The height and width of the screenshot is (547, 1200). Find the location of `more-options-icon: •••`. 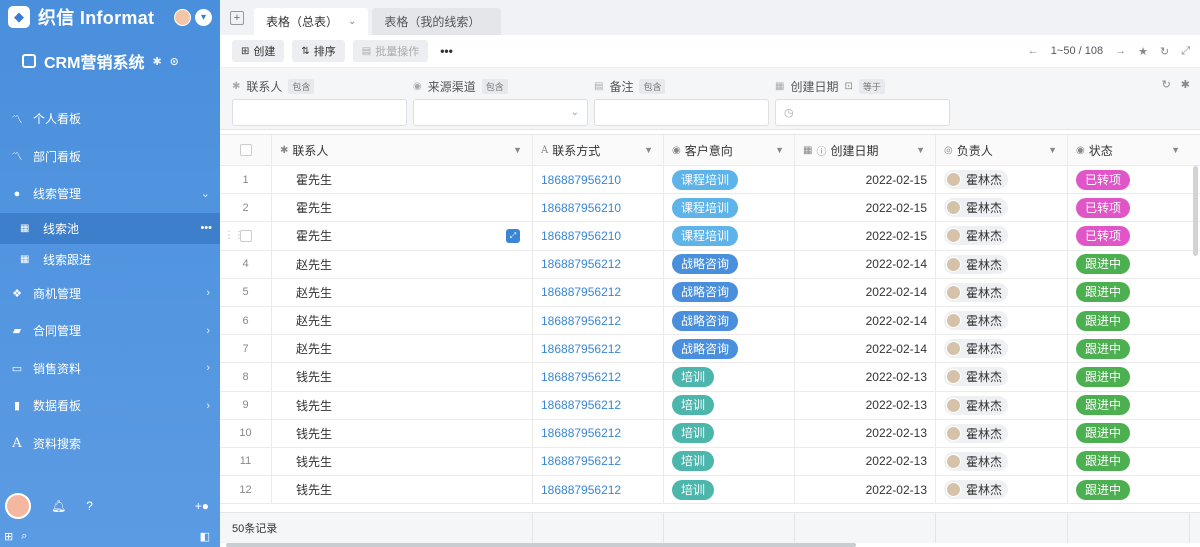

more-options-icon: ••• is located at coordinates (446, 51).